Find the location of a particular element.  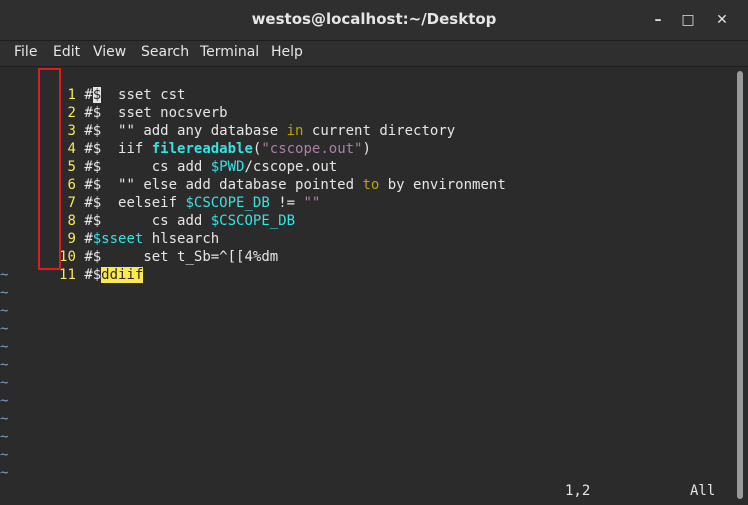

editor-line: 1 #$ sset cst is located at coordinates (92, 85).